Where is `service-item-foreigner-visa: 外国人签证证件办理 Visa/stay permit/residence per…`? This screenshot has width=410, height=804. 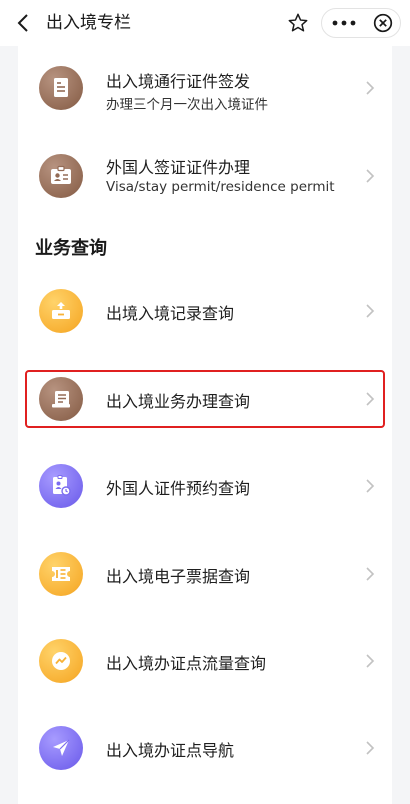 service-item-foreigner-visa: 外国人签证证件办理 Visa/stay permit/residence per… is located at coordinates (205, 176).